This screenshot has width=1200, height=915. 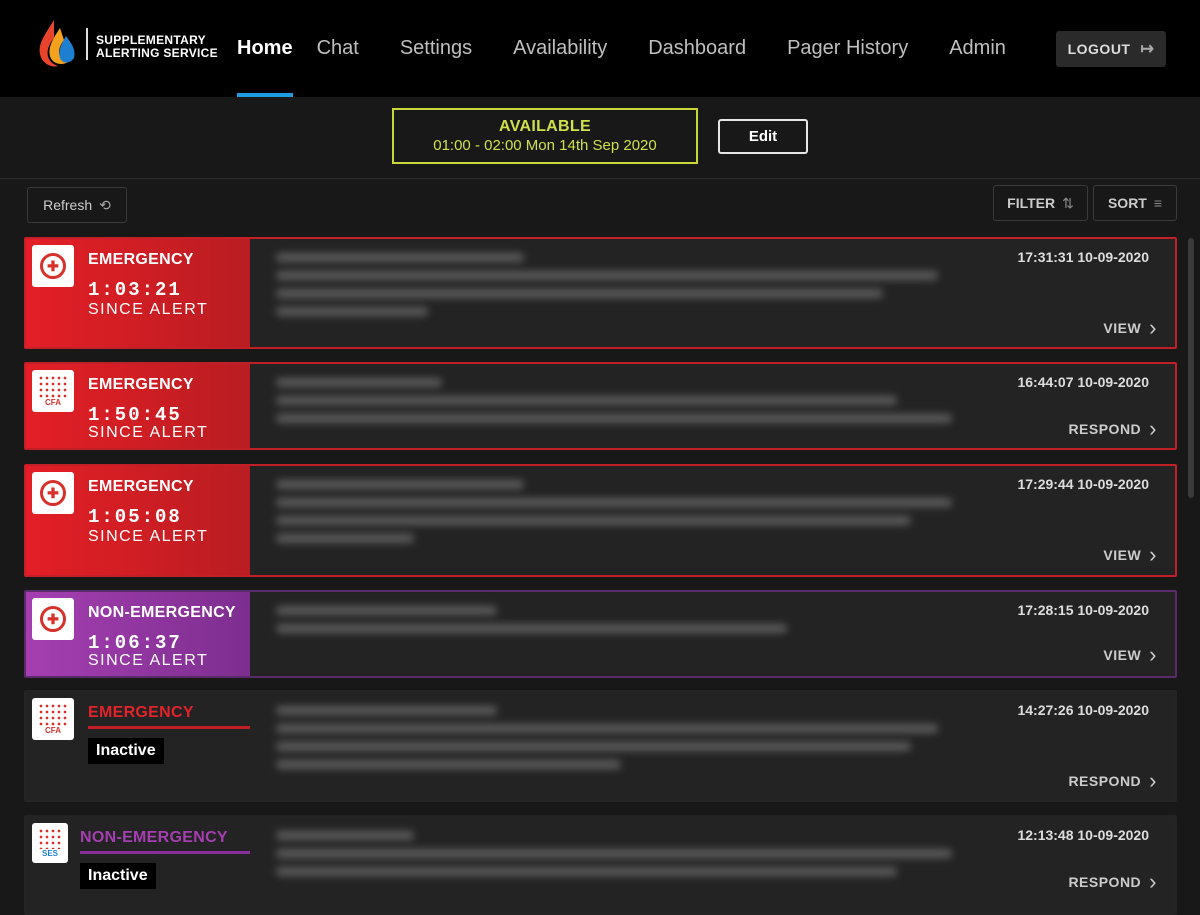 I want to click on alert-severity-panel: ✚ EMERGENCY 1:05:08 SINCE ALERT, so click(x=138, y=520).